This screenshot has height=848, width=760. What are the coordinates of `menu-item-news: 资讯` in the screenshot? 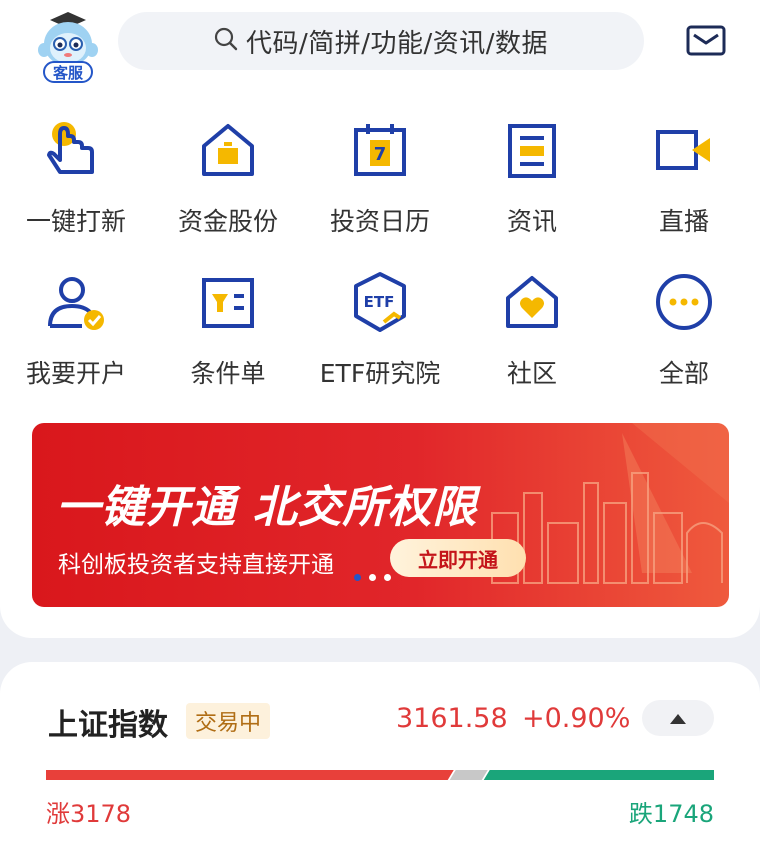 It's located at (532, 188).